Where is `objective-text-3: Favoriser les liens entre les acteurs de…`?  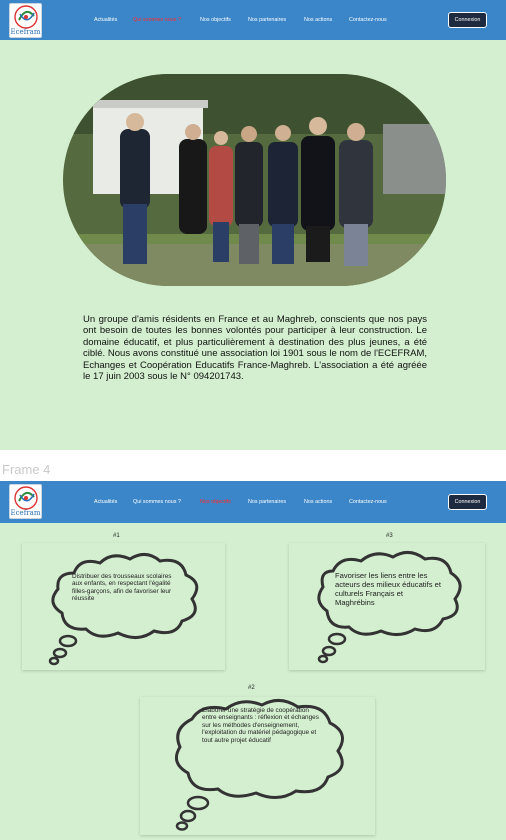
objective-text-3: Favoriser les liens entre les acteurs de… is located at coordinates (388, 589).